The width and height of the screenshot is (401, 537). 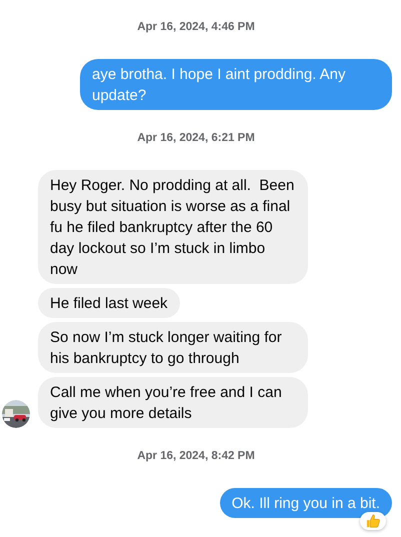 I want to click on timestamp: Apr 16, 2024, 8:42 PM, so click(x=196, y=456).